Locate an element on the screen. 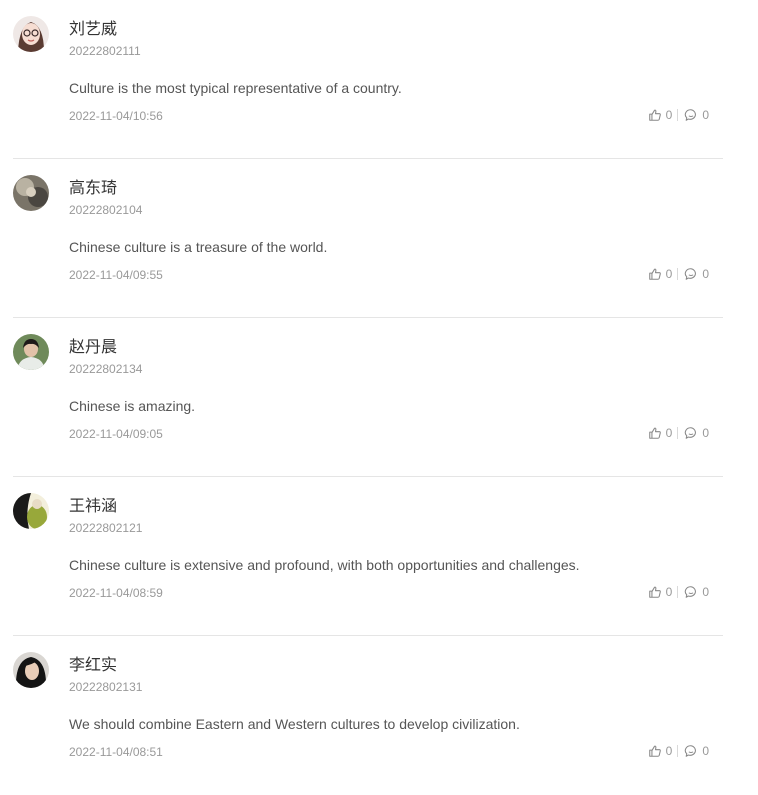 The image size is (758, 795). user-name: 刘艺威 is located at coordinates (93, 29).